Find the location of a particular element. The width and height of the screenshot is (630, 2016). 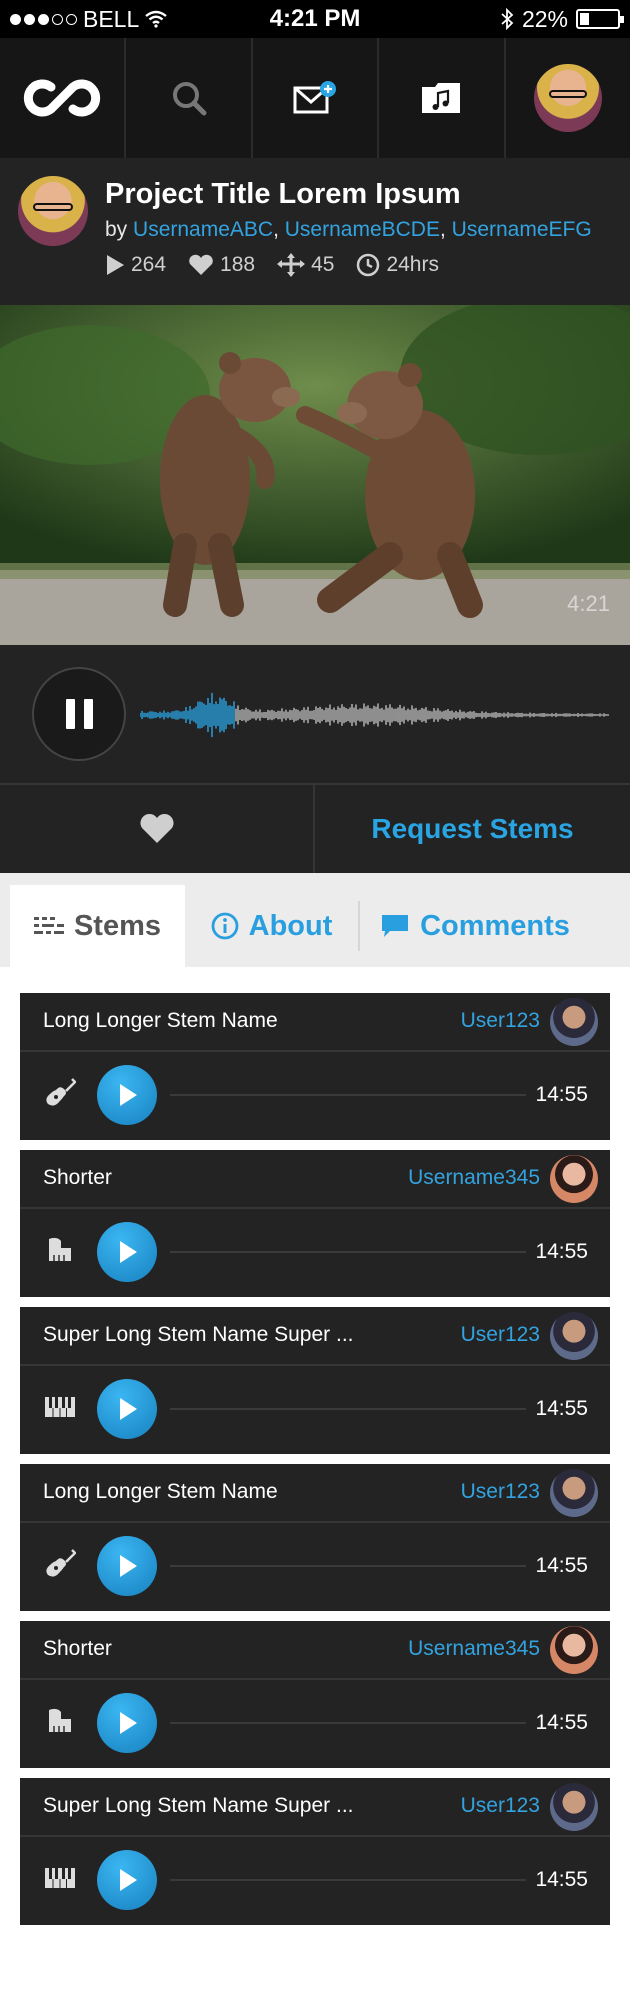

audio-player is located at coordinates (315, 715).